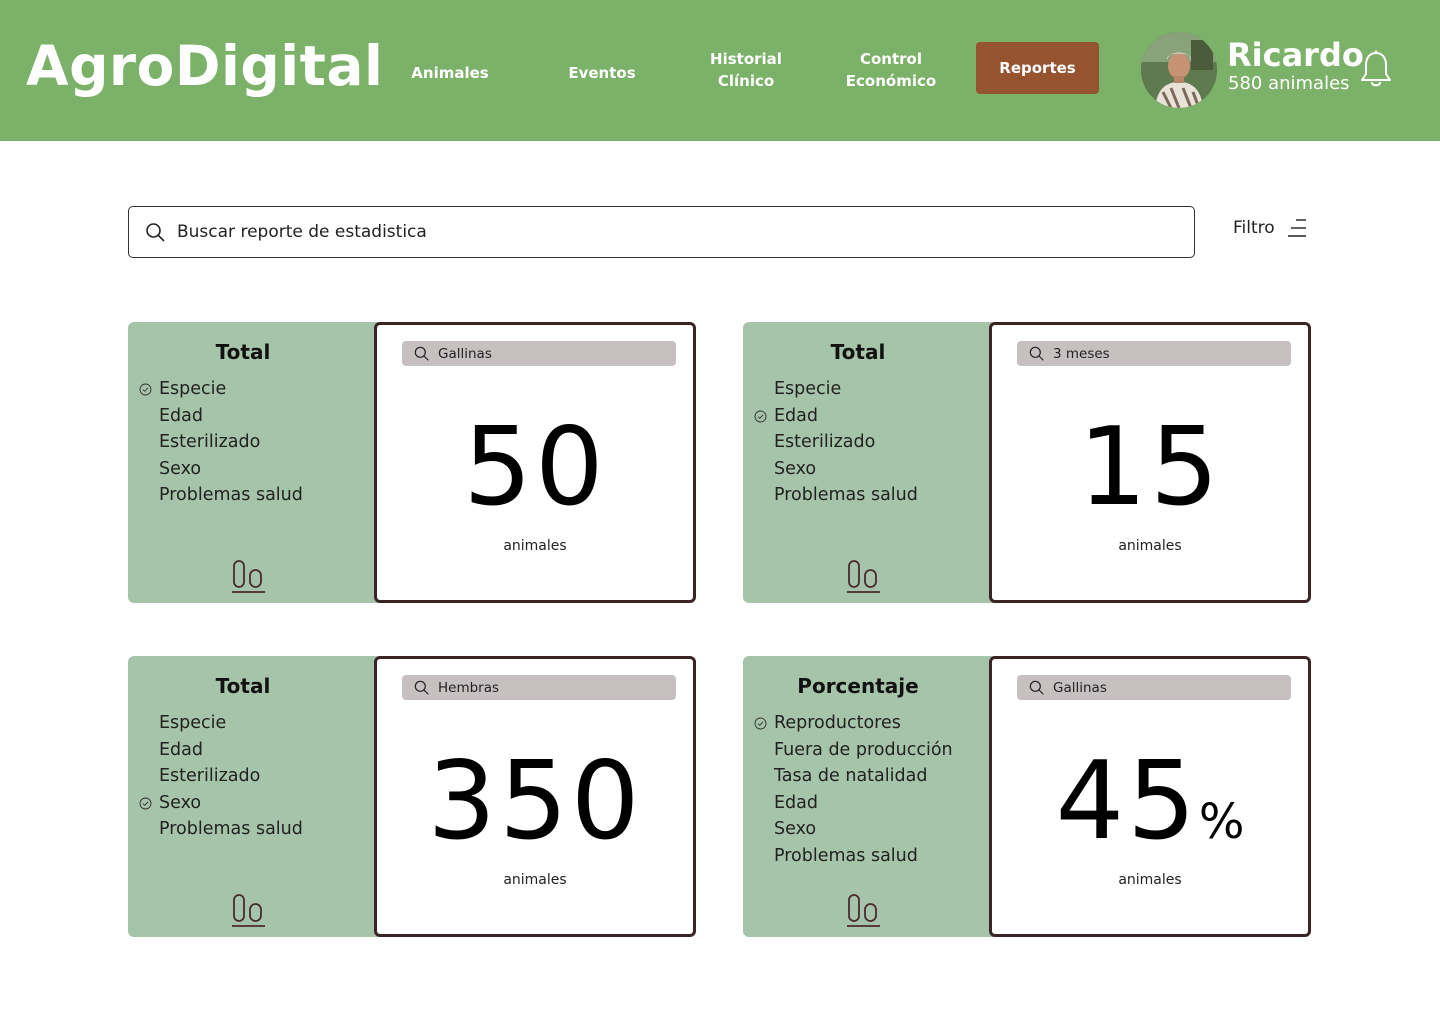 Image resolution: width=1440 pixels, height=1024 pixels. What do you see at coordinates (1295, 55) in the screenshot?
I see `user-name: Ricardo` at bounding box center [1295, 55].